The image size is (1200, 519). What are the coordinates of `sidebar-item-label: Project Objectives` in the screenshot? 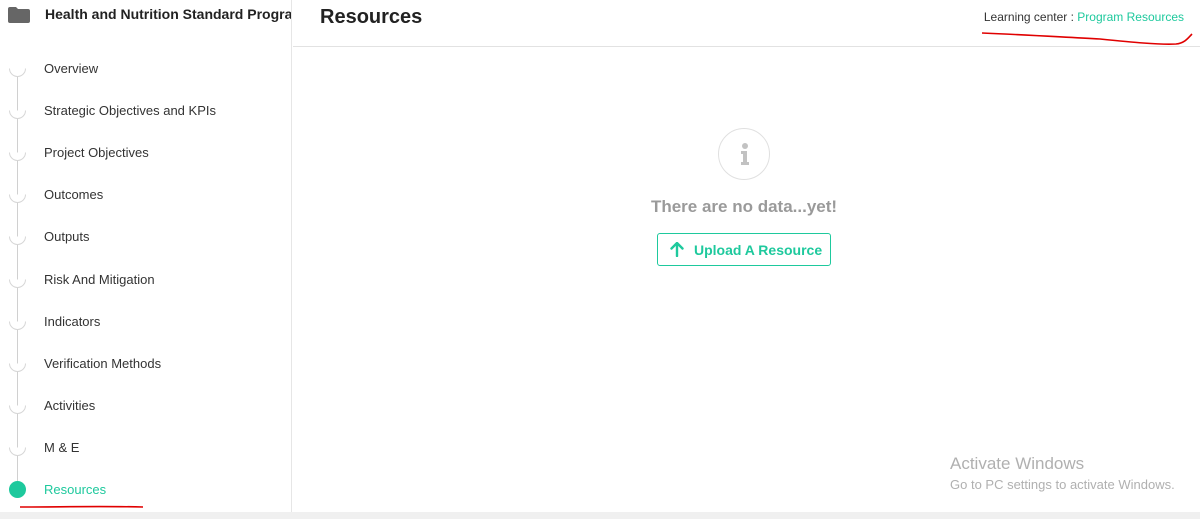 It's located at (96, 152).